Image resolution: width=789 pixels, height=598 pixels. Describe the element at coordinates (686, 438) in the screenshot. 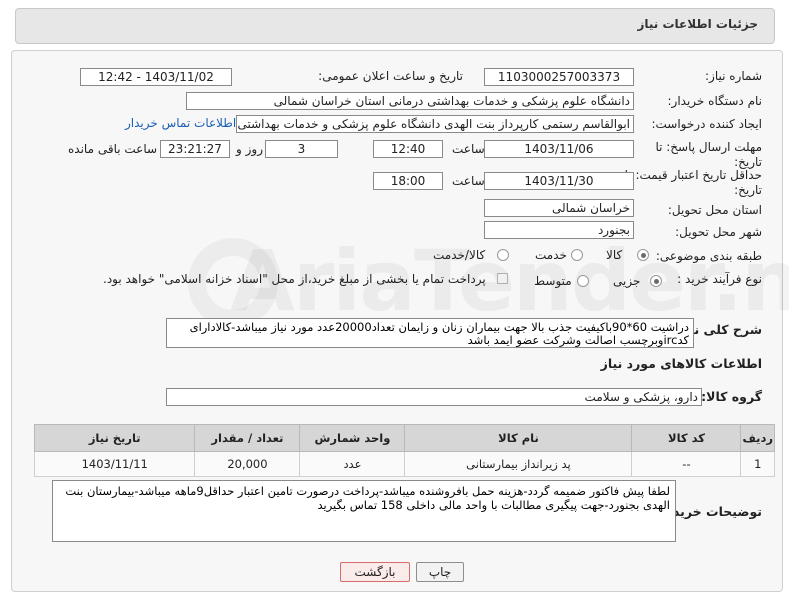

I see `col-code: کد کالا` at that location.